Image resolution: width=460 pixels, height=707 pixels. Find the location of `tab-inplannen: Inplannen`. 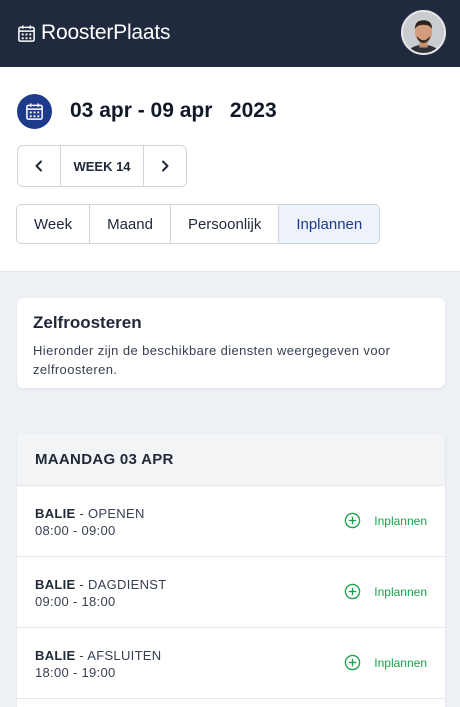

tab-inplannen: Inplannen is located at coordinates (329, 224).